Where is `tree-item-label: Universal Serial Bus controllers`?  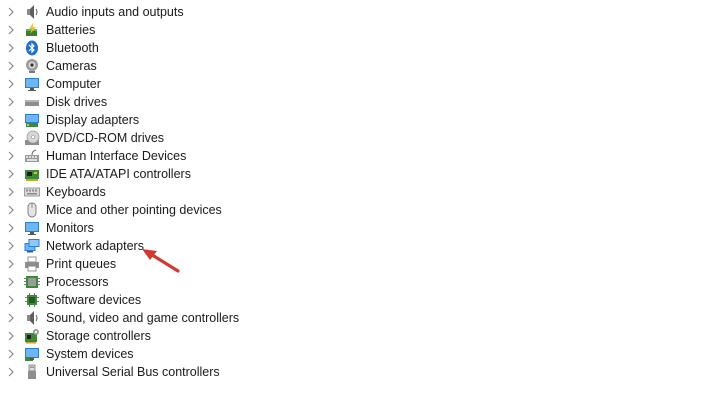 tree-item-label: Universal Serial Bus controllers is located at coordinates (133, 372).